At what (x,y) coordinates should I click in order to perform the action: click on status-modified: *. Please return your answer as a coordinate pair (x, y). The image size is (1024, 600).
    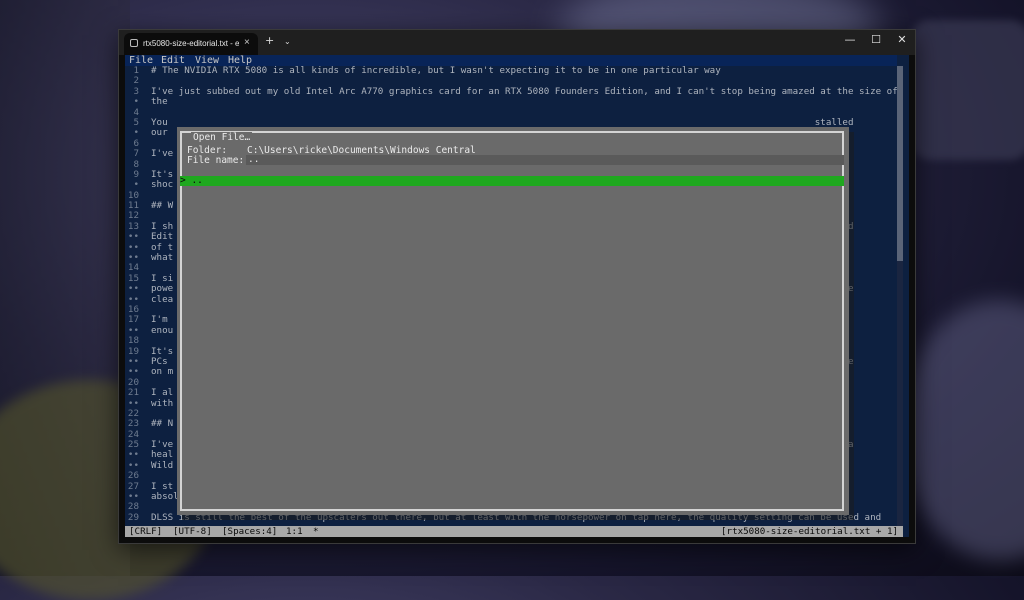
    Looking at the image, I should click on (316, 531).